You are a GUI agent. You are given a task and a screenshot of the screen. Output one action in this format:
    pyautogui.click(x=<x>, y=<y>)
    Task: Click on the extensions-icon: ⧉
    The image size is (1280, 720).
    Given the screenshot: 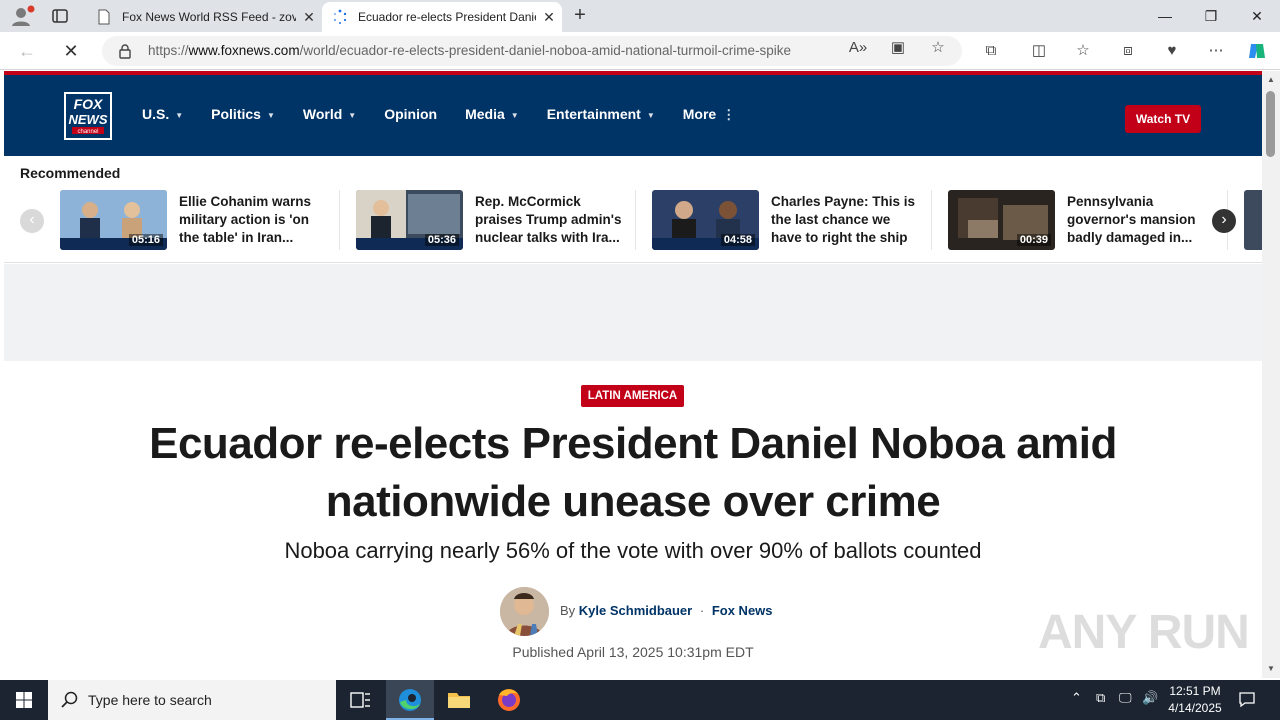 What is the action you would take?
    pyautogui.click(x=991, y=51)
    